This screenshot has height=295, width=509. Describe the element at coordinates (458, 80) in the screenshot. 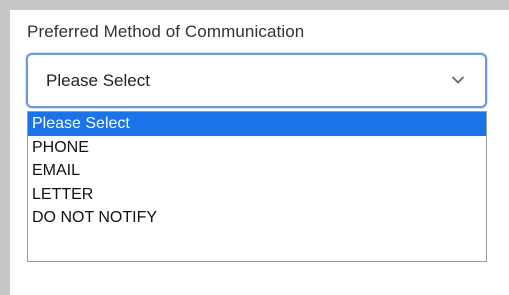

I see `chevron-down-icon` at that location.